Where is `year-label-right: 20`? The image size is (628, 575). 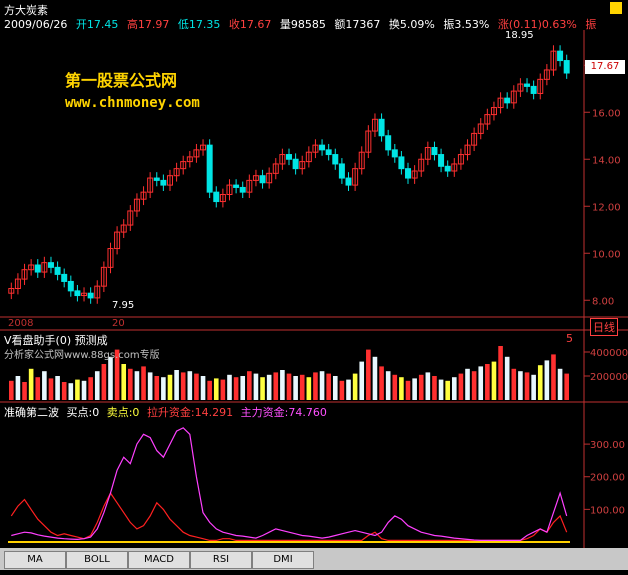 year-label-right: 20 is located at coordinates (118, 323).